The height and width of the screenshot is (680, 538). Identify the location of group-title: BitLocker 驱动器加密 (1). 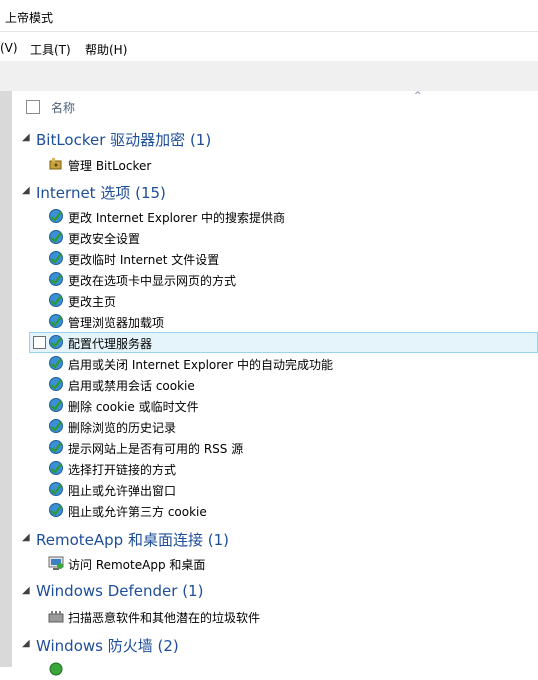
(124, 140).